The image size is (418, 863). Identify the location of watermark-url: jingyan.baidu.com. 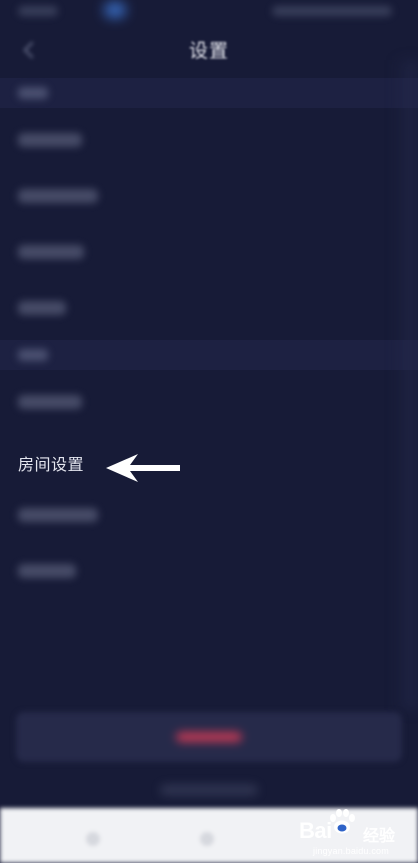
(351, 851).